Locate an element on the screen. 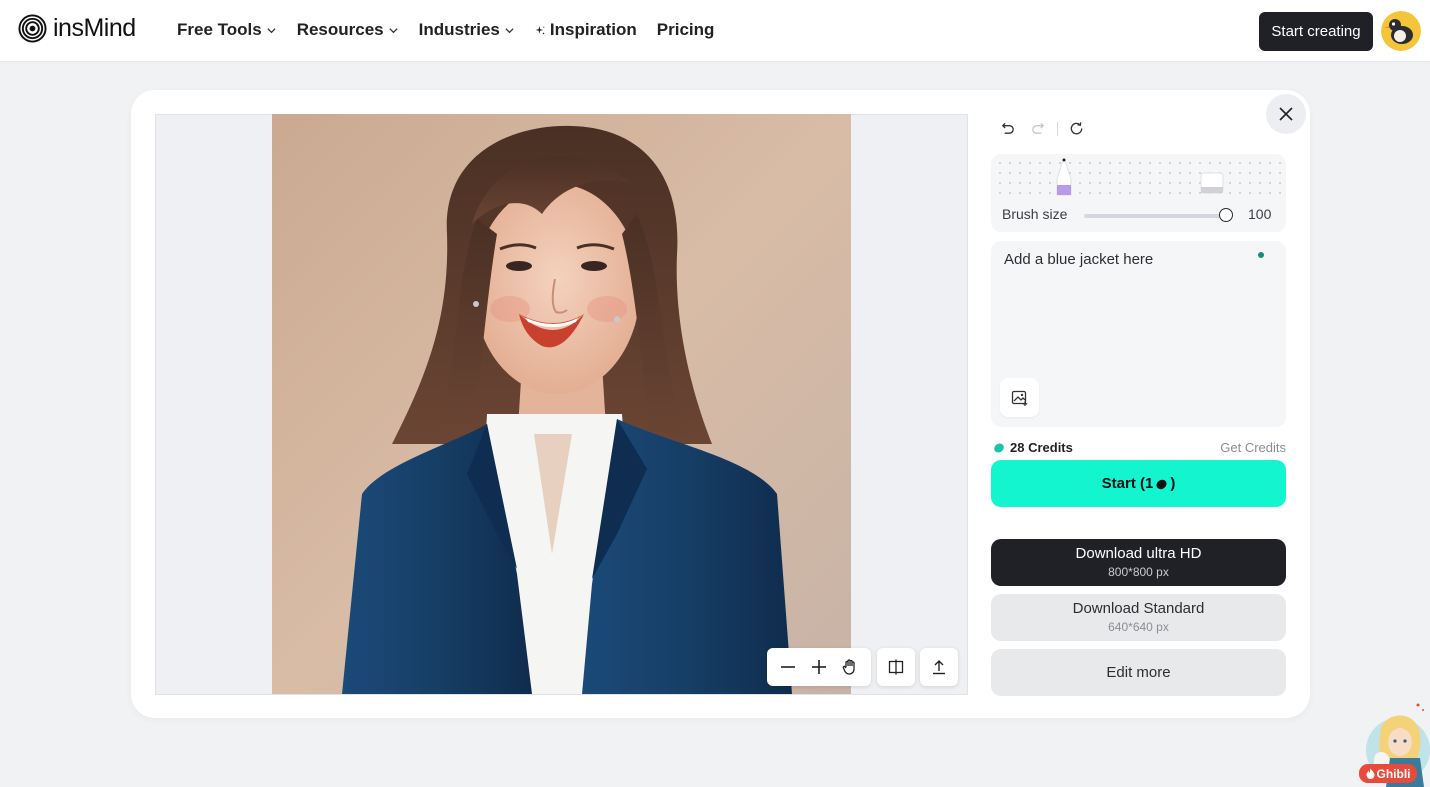 This screenshot has width=1430, height=787. user-avatar is located at coordinates (1401, 31).